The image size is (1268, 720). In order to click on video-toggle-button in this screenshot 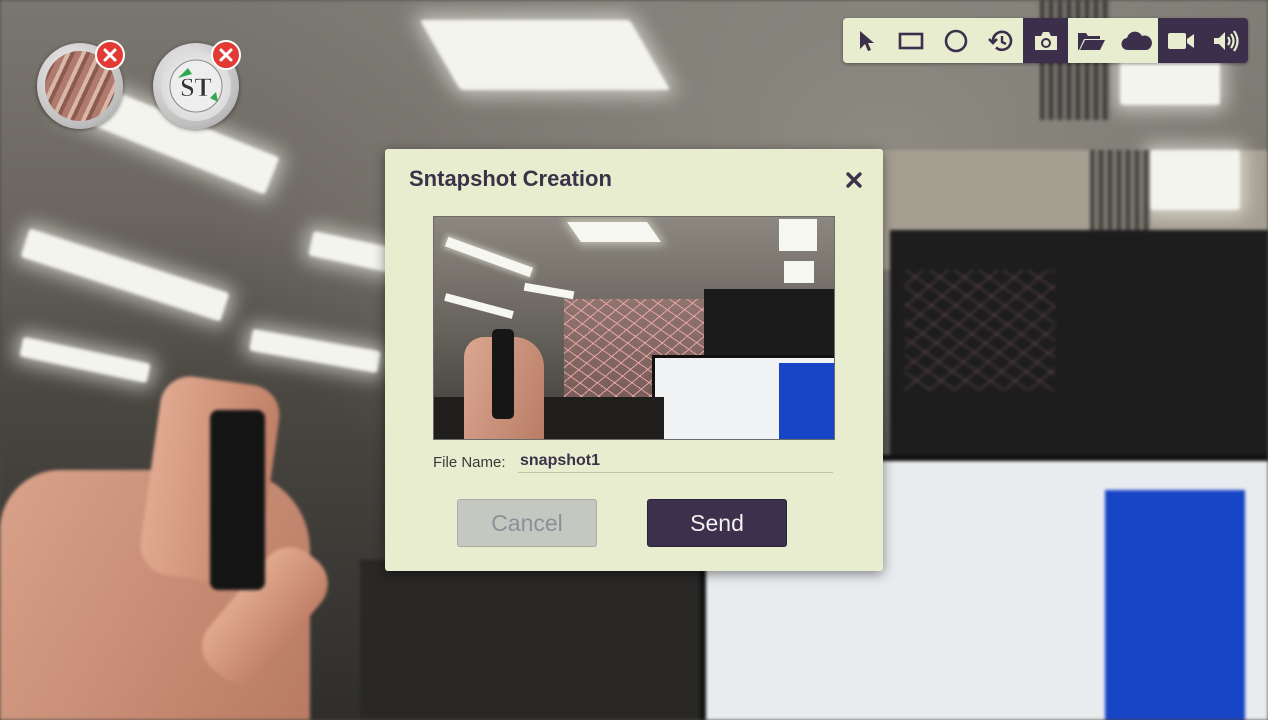, I will do `click(1180, 40)`.